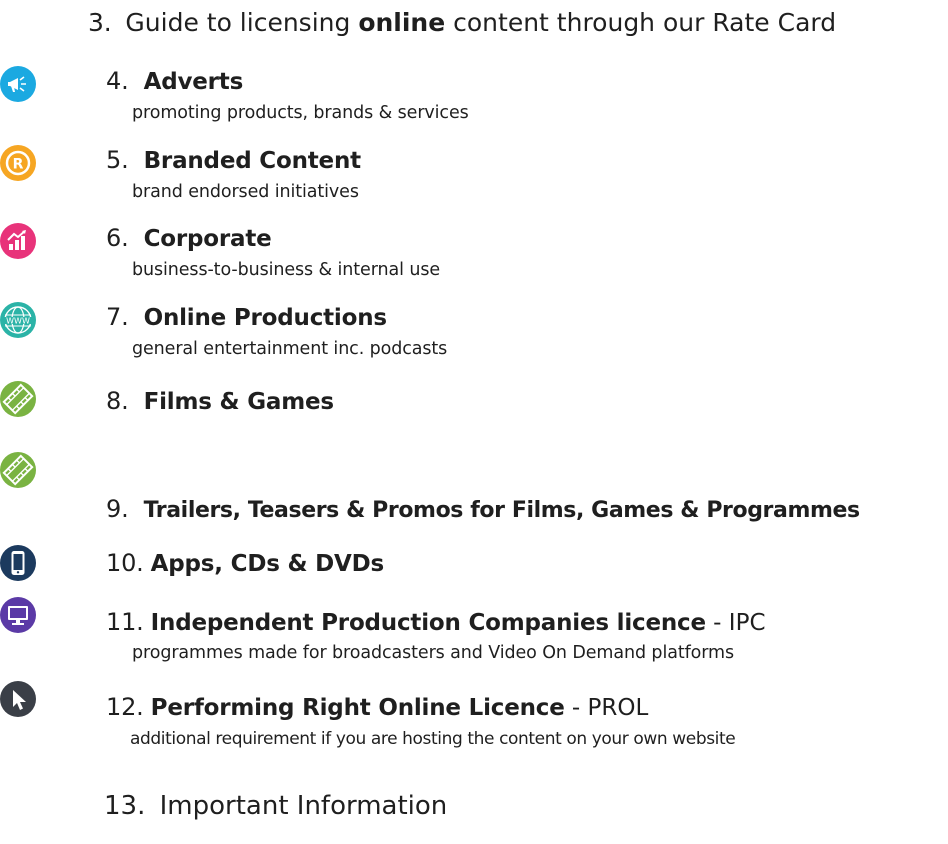  I want to click on item-title: Corporate, so click(207, 239).